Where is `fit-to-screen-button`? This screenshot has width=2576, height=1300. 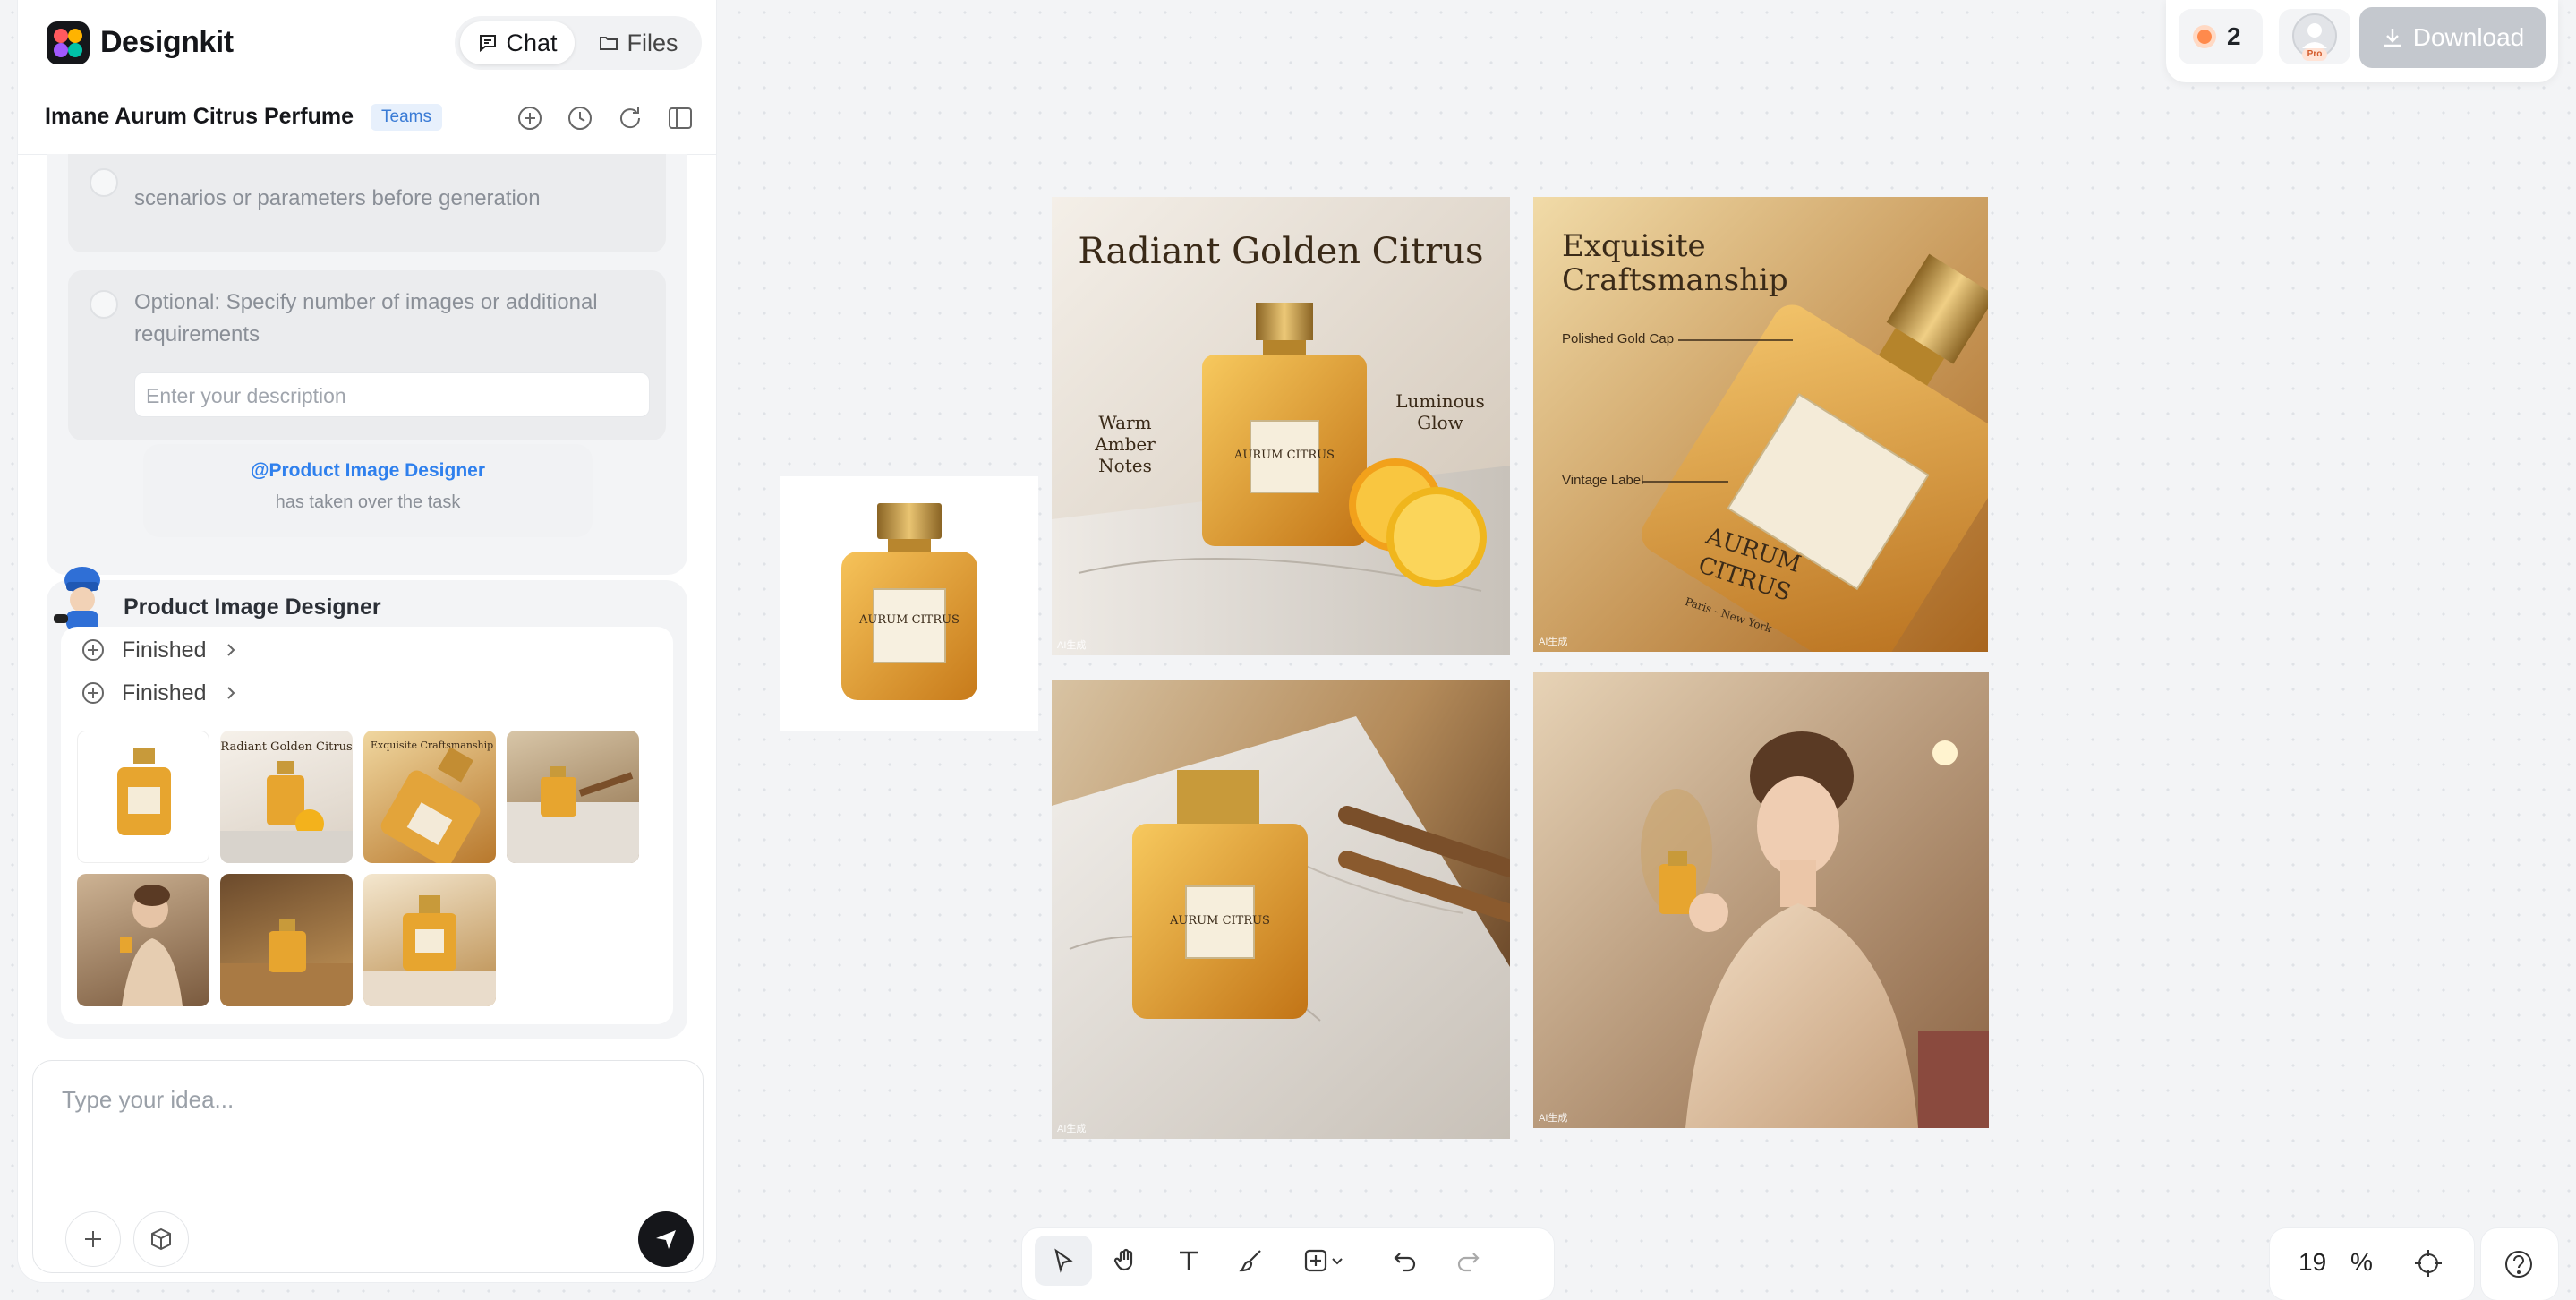 fit-to-screen-button is located at coordinates (2428, 1266).